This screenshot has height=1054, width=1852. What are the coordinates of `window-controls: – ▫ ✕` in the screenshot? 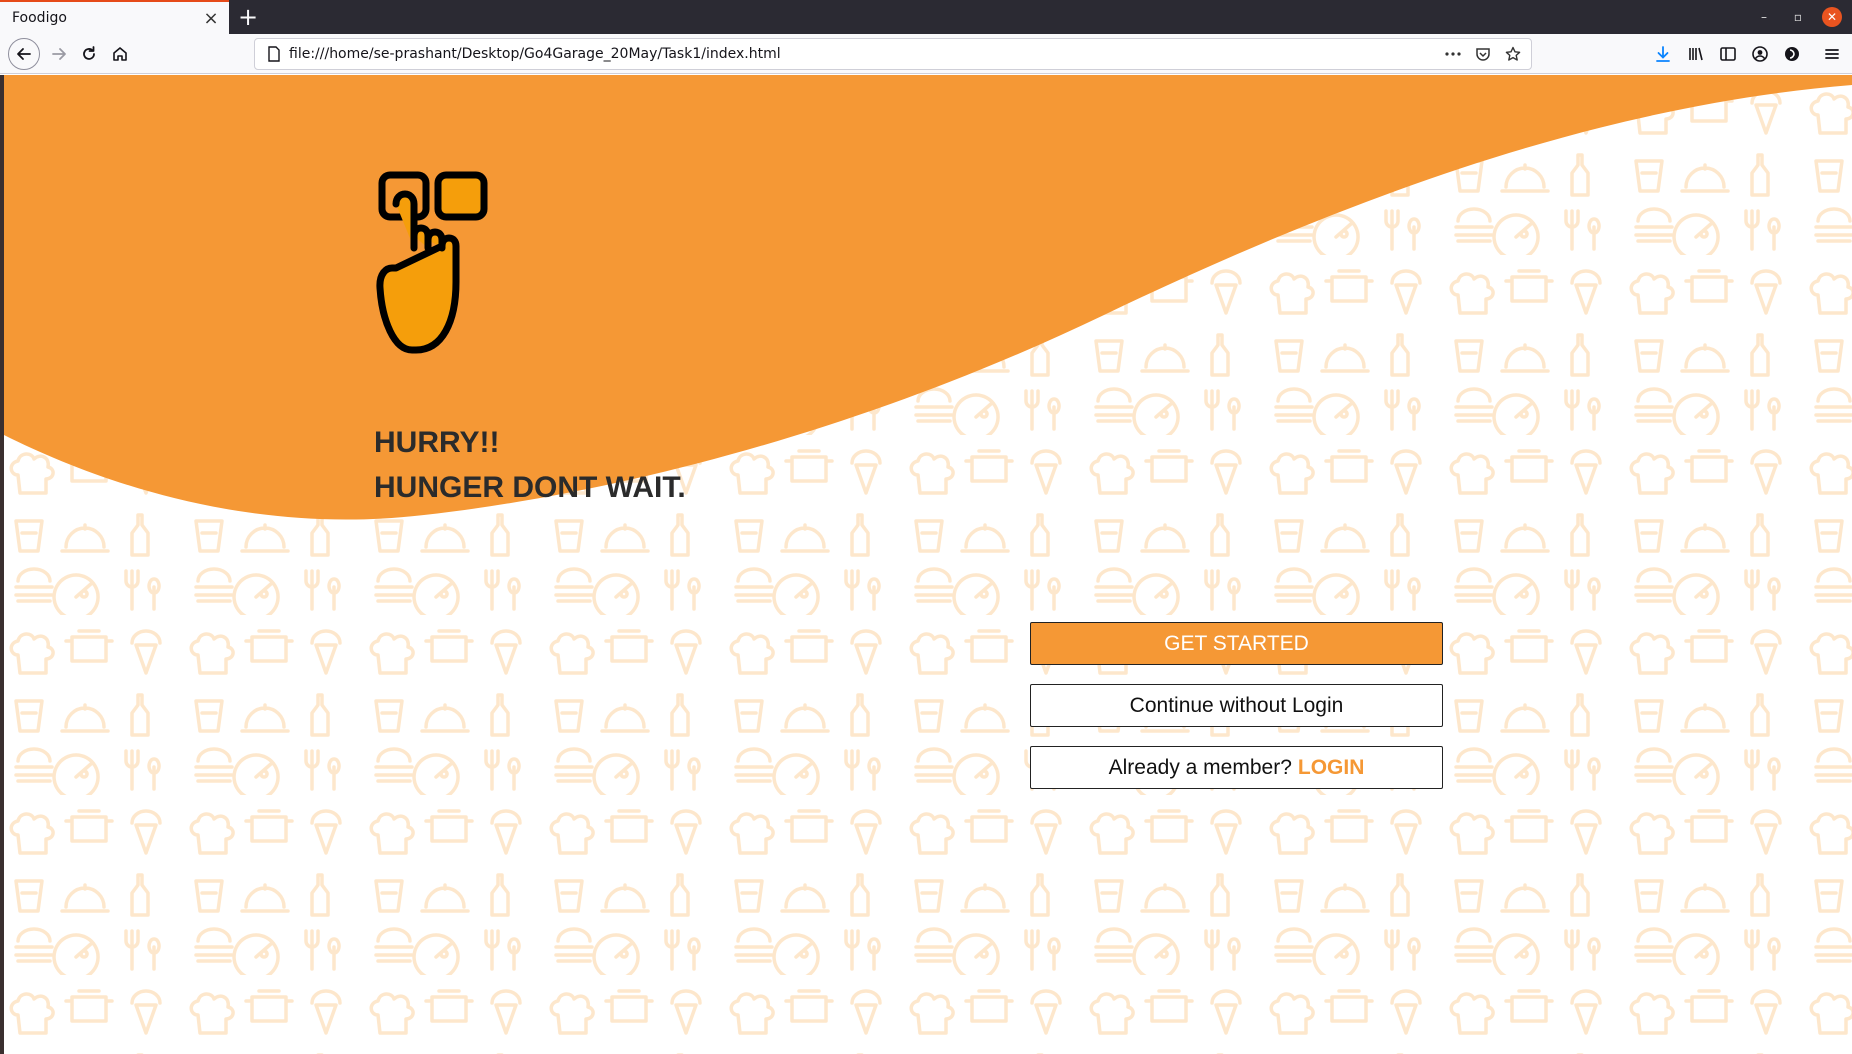 It's located at (1798, 17).